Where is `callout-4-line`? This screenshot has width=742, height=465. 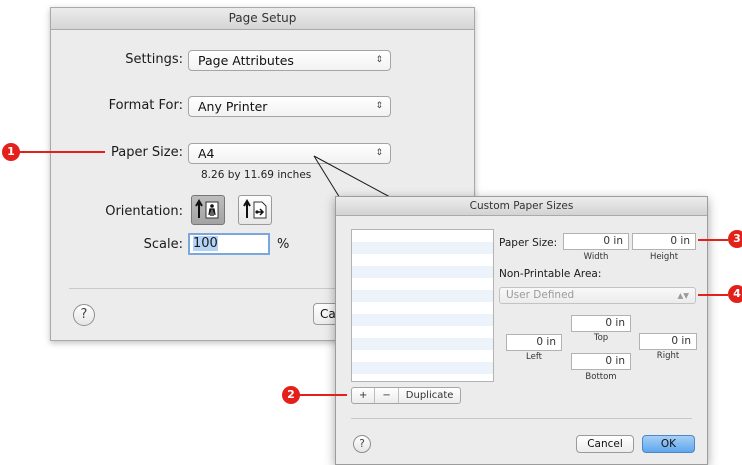
callout-4-line is located at coordinates (713, 295).